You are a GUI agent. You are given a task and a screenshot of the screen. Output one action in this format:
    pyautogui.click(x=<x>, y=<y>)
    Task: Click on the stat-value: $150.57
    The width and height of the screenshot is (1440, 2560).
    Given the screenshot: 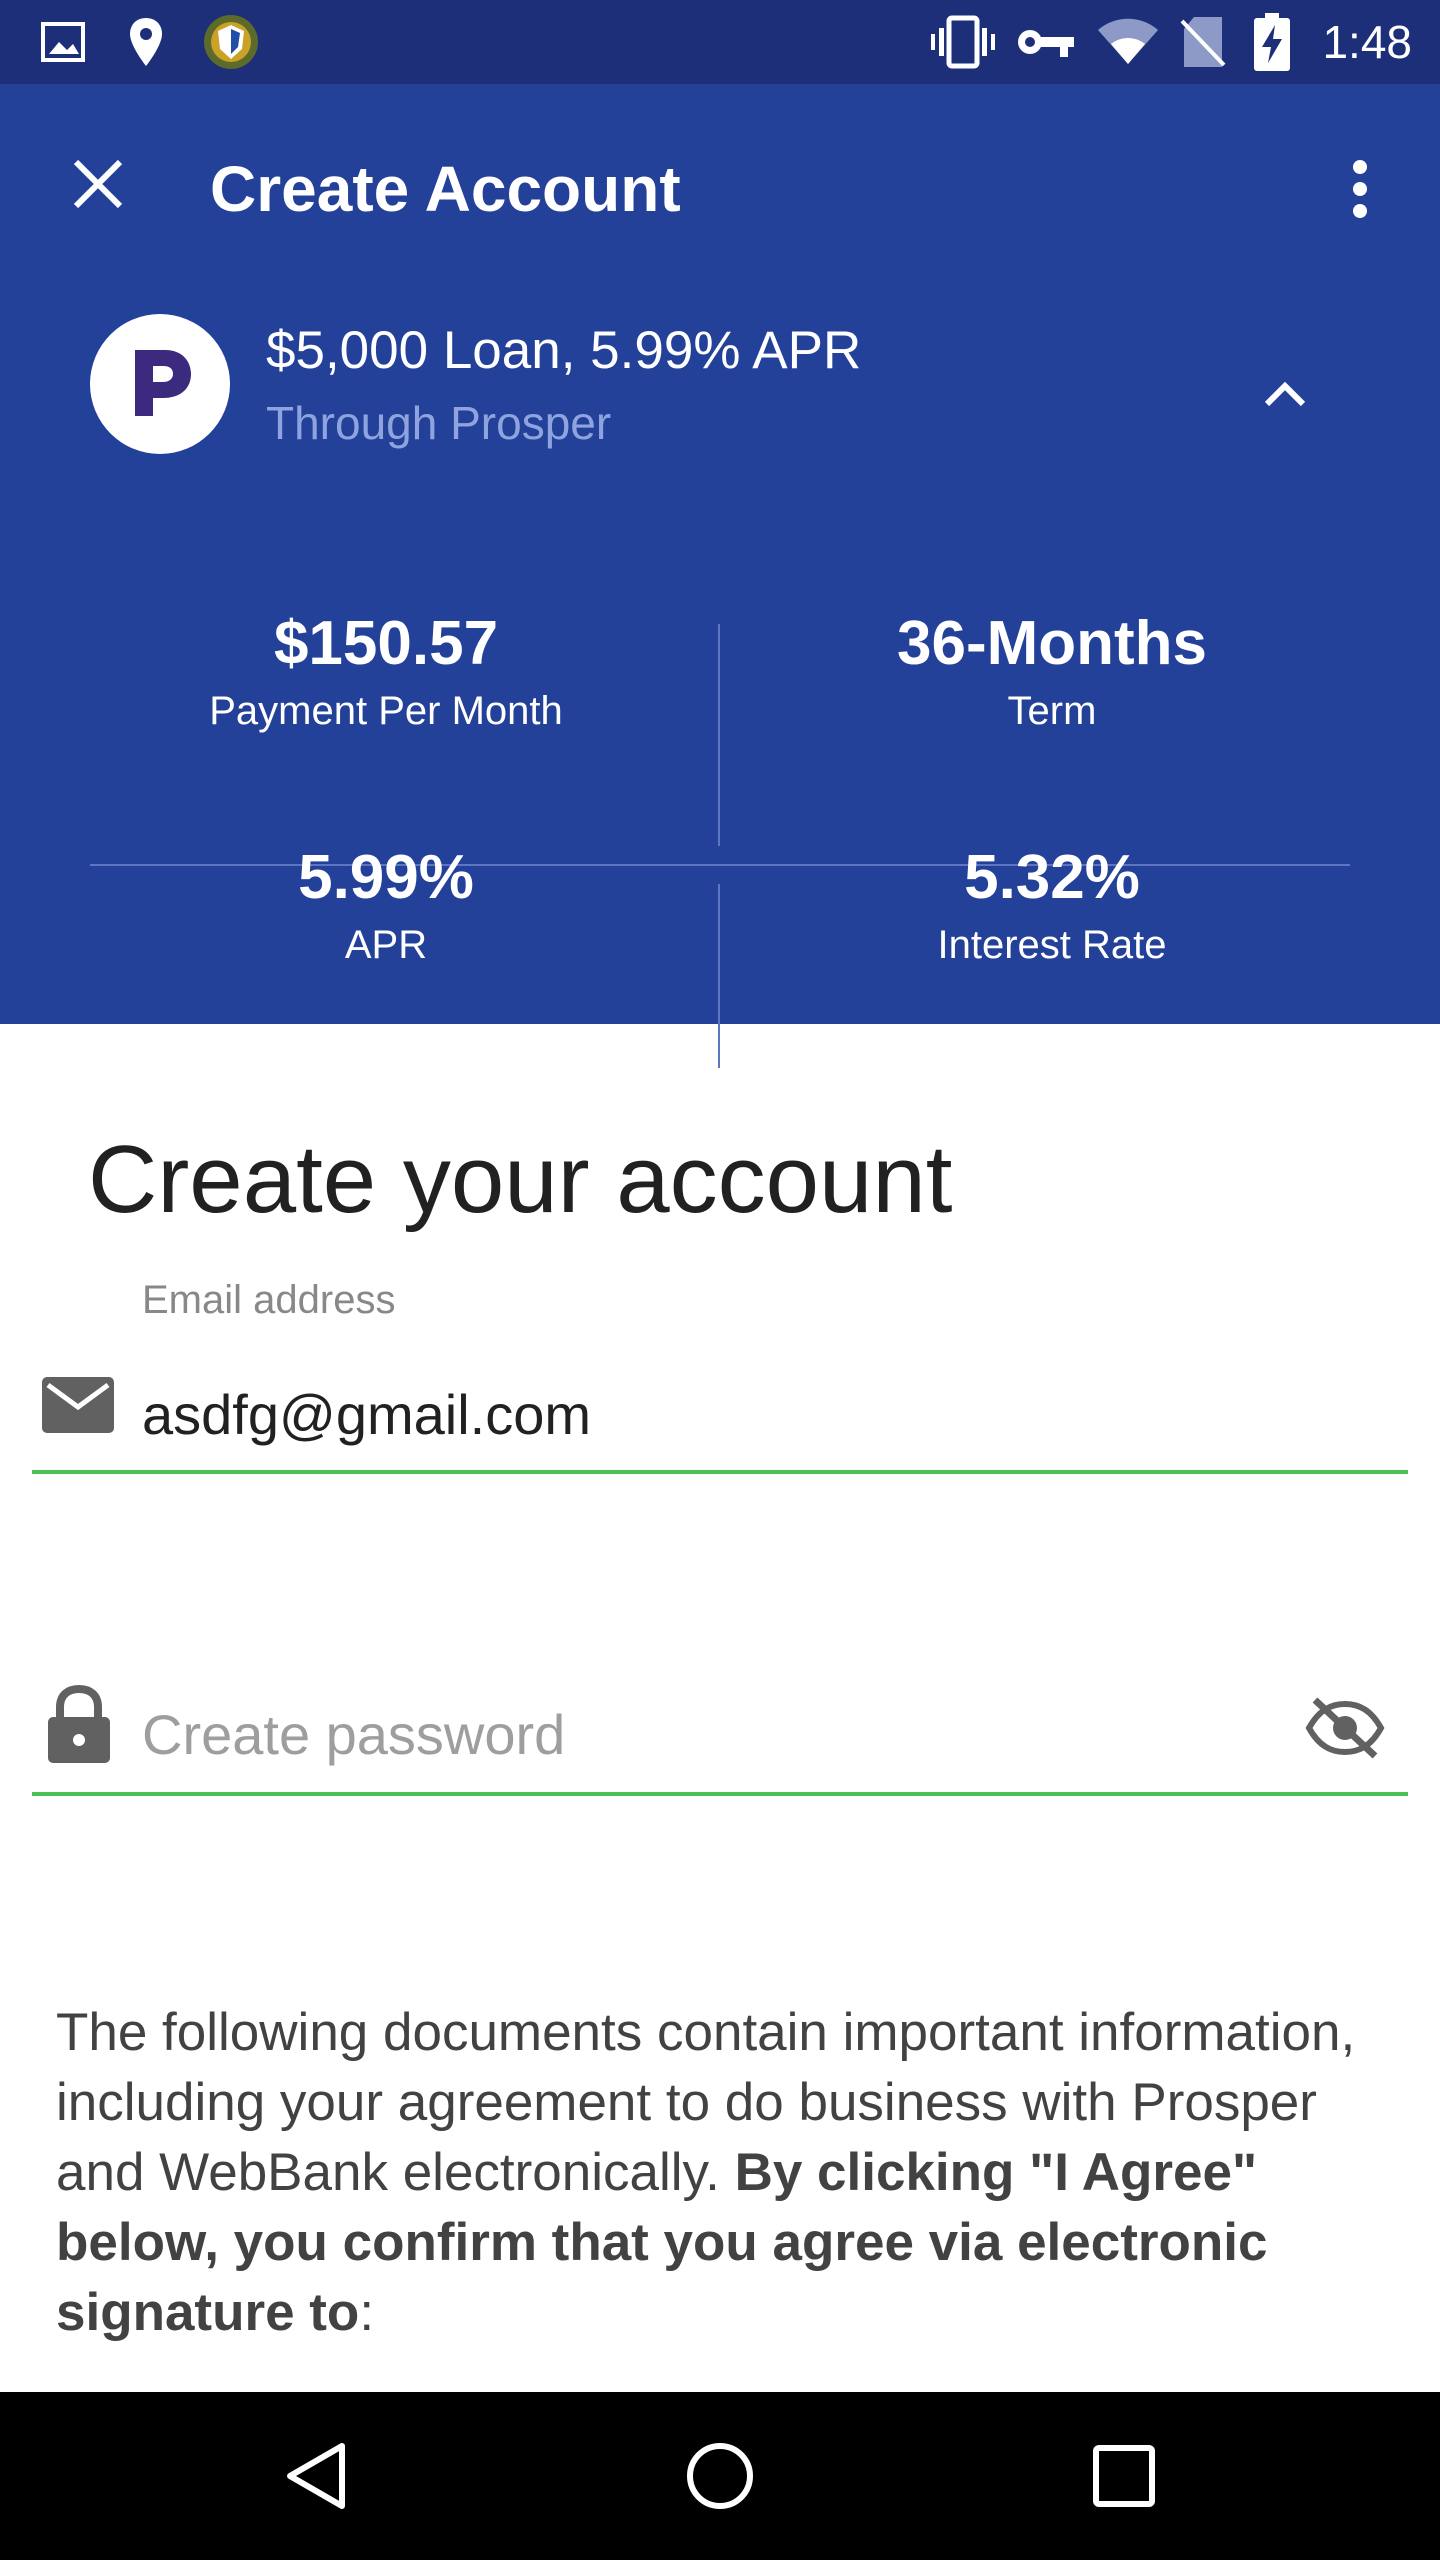 What is the action you would take?
    pyautogui.click(x=386, y=643)
    